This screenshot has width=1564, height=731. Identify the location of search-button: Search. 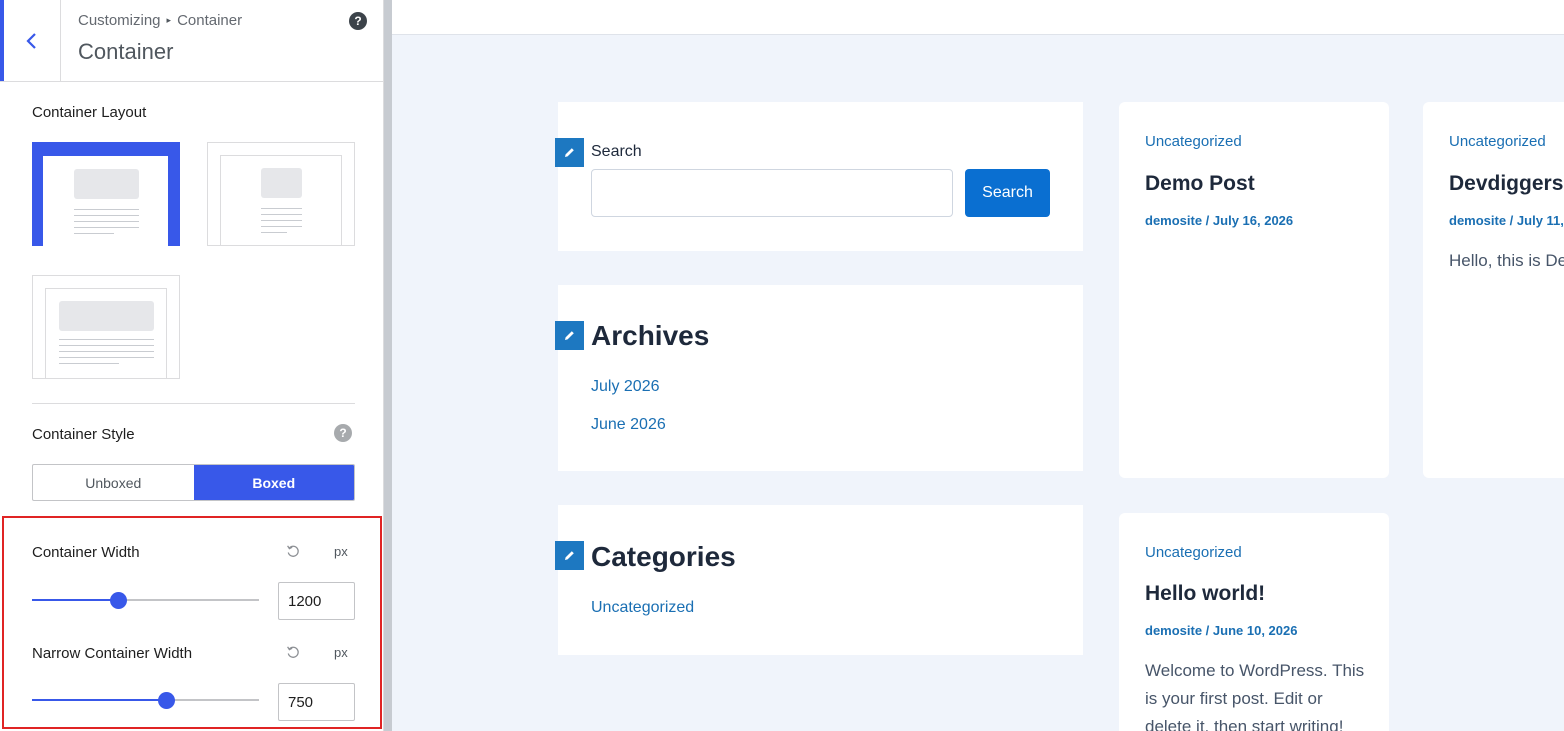
(1007, 193).